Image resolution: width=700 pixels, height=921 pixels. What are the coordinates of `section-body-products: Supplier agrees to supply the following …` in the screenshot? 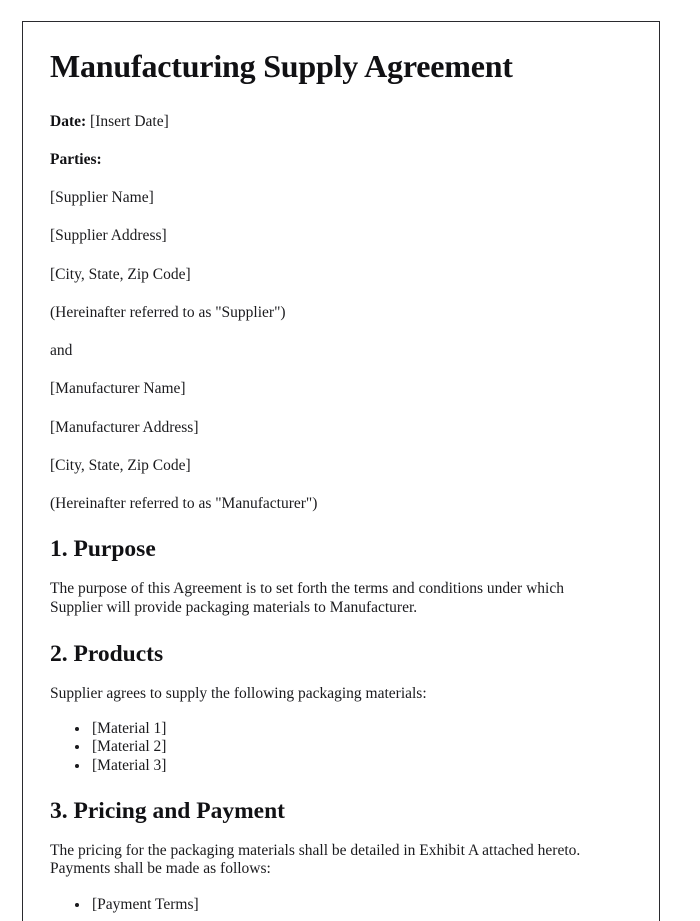 It's located at (238, 693).